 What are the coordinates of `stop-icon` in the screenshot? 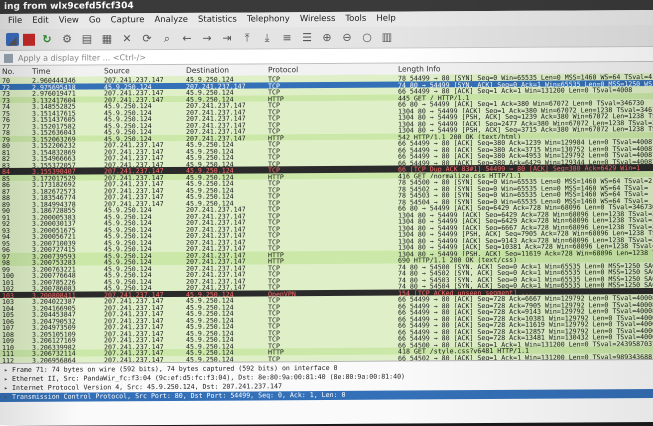 It's located at (29, 39).